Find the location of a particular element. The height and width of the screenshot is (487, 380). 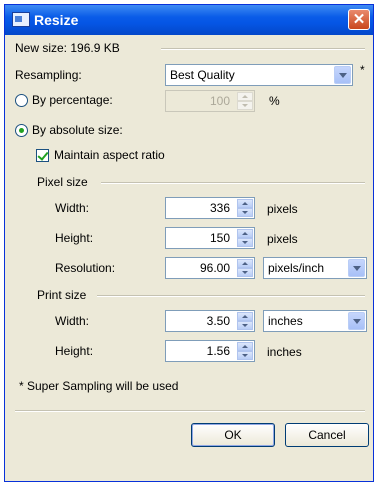

pixel-width-label: Width: is located at coordinates (72, 208).